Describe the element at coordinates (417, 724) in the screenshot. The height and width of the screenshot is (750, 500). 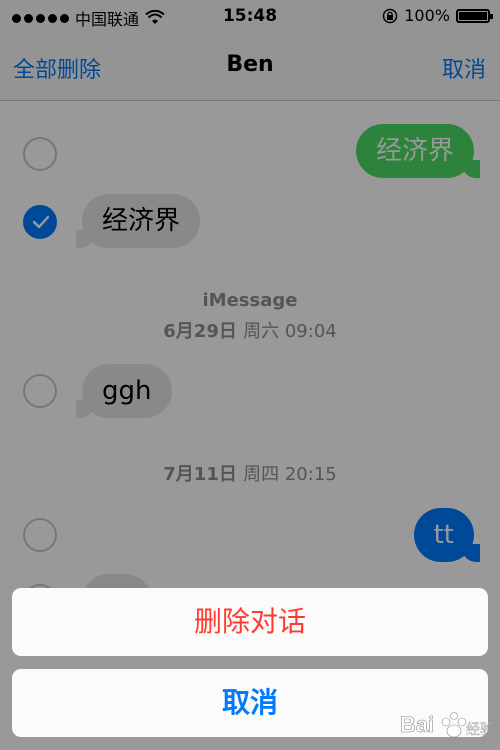
I see `svg-text: Bai` at that location.